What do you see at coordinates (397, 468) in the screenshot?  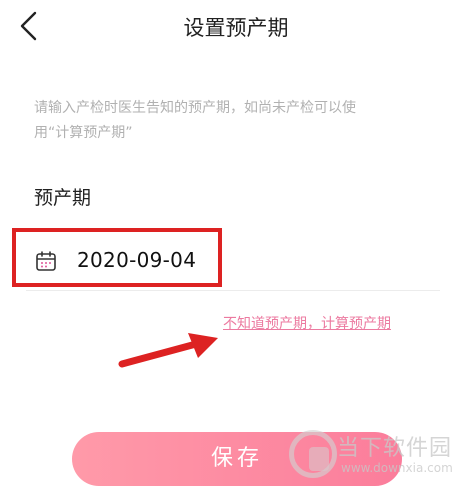 I see `watermark-url: www.downxia.com` at bounding box center [397, 468].